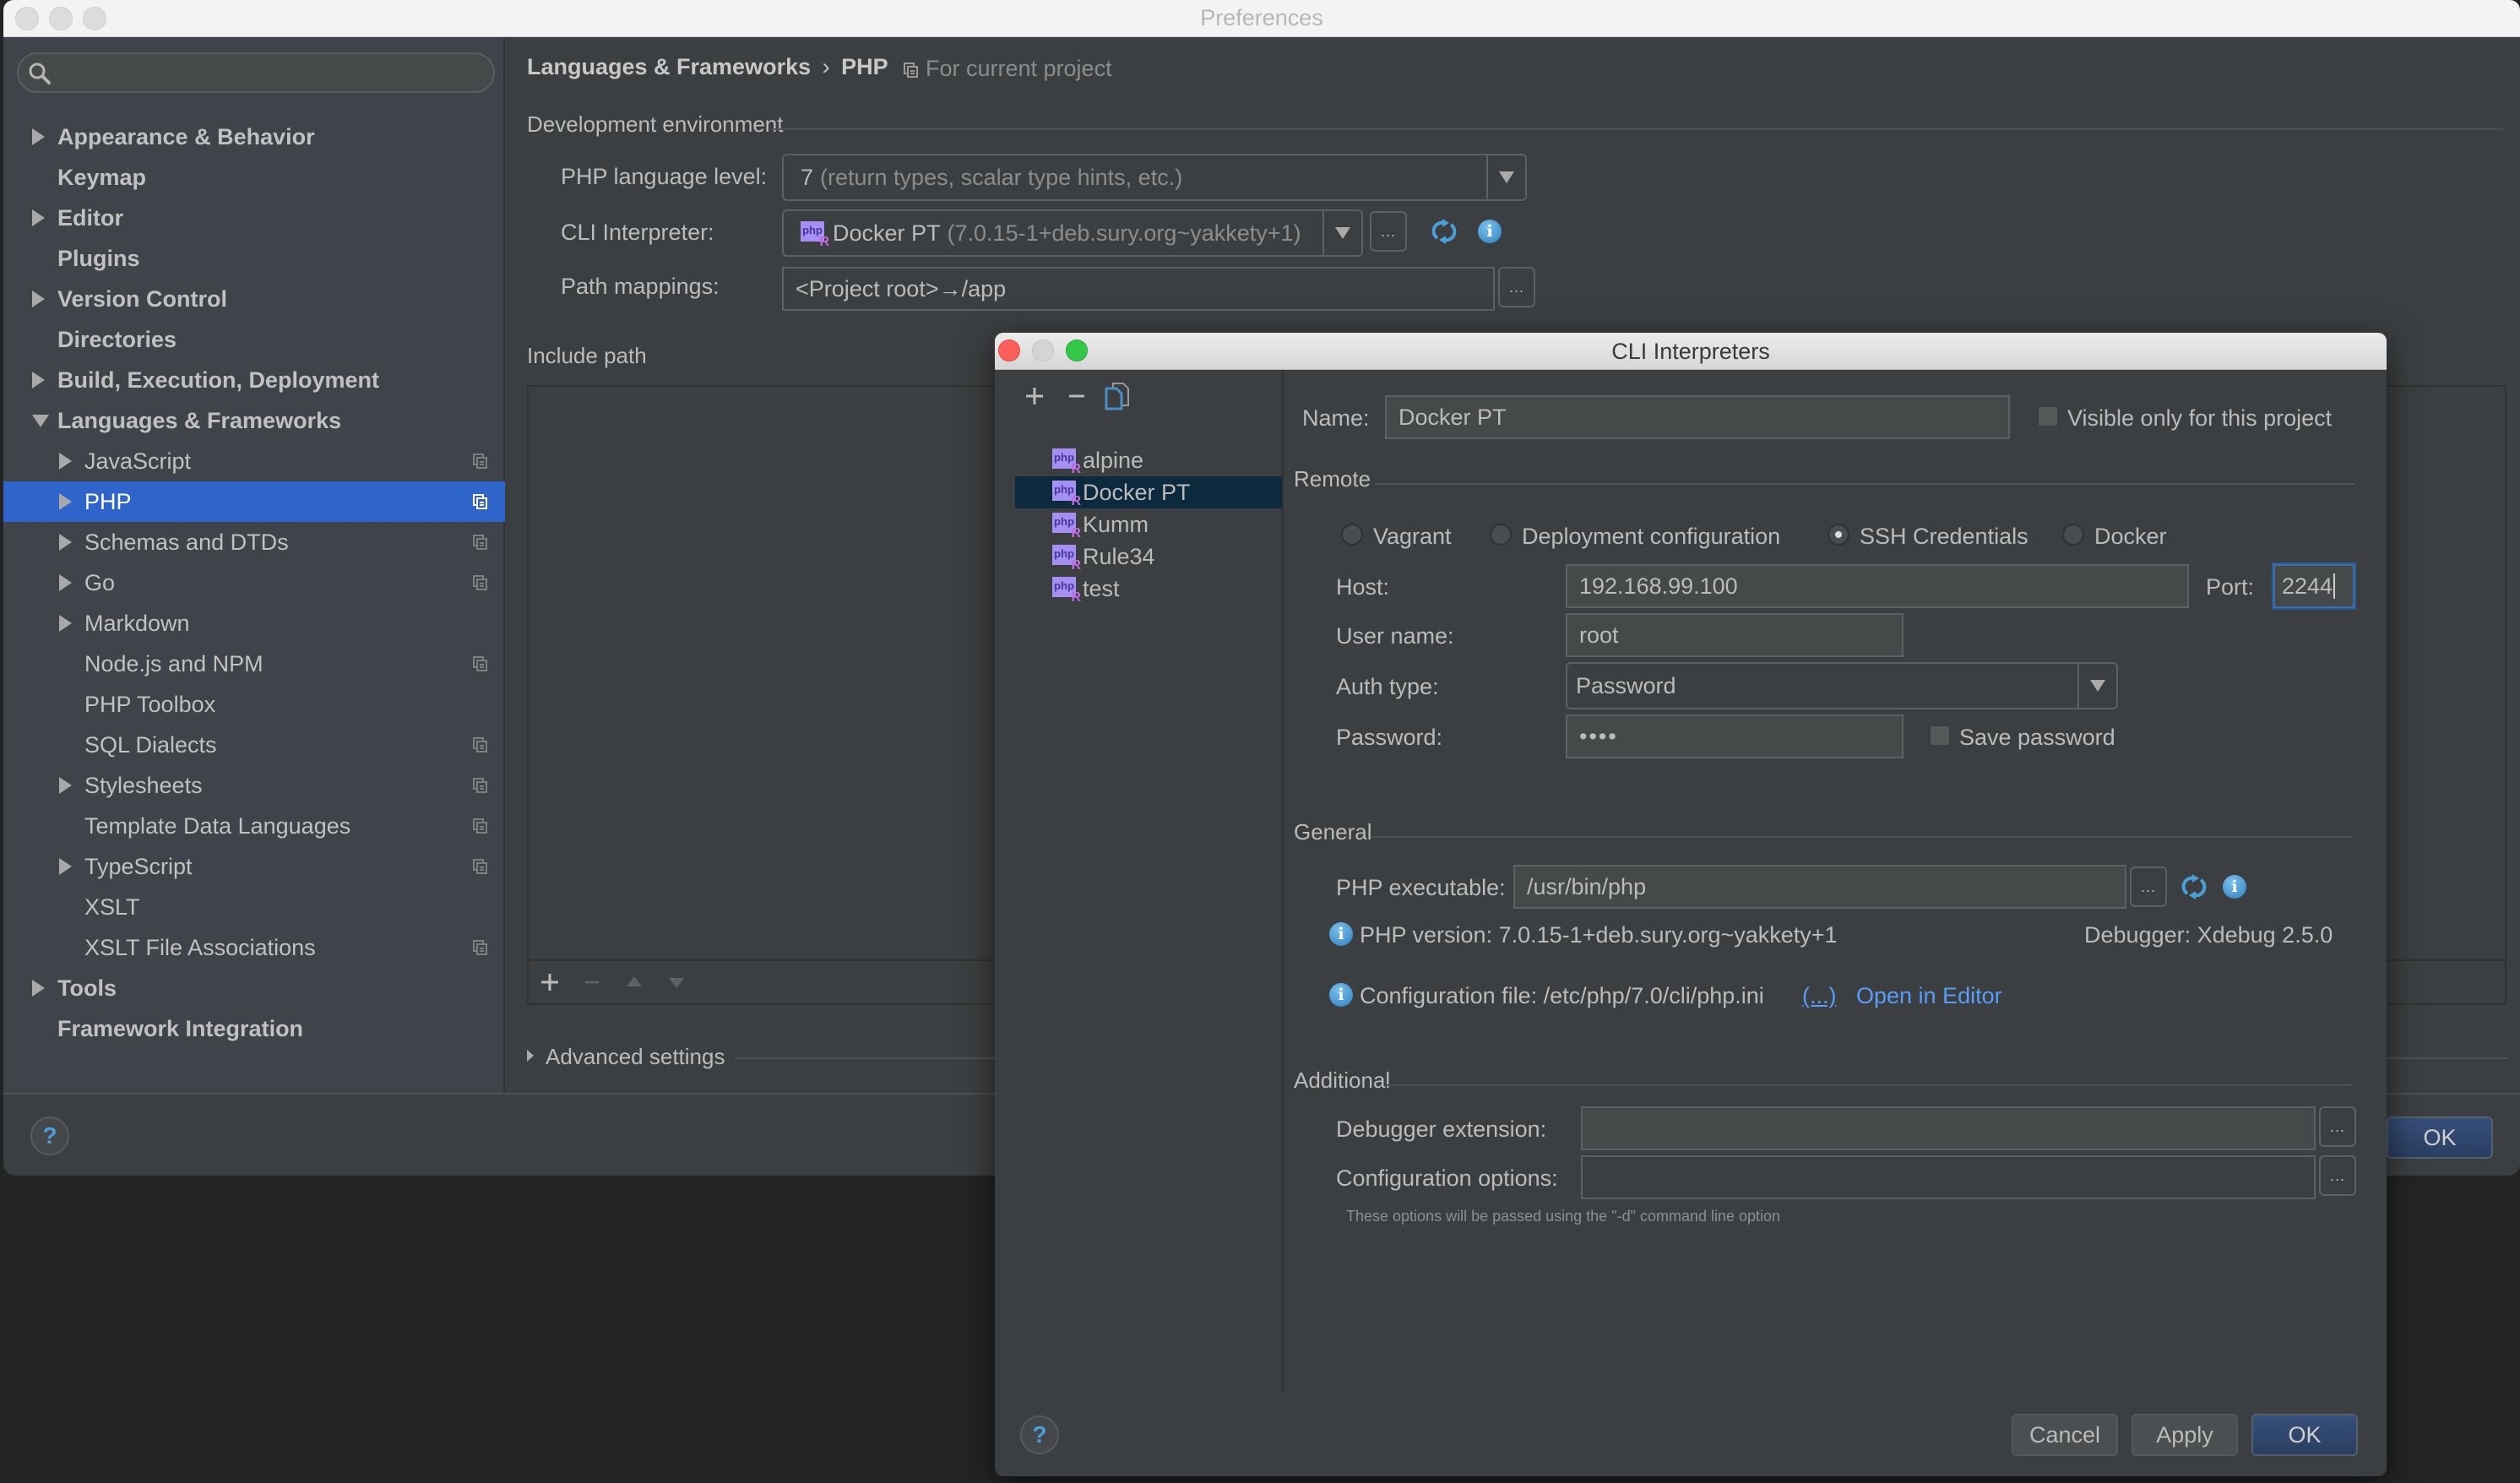  What do you see at coordinates (49, 1135) in the screenshot?
I see `help-button: ?` at bounding box center [49, 1135].